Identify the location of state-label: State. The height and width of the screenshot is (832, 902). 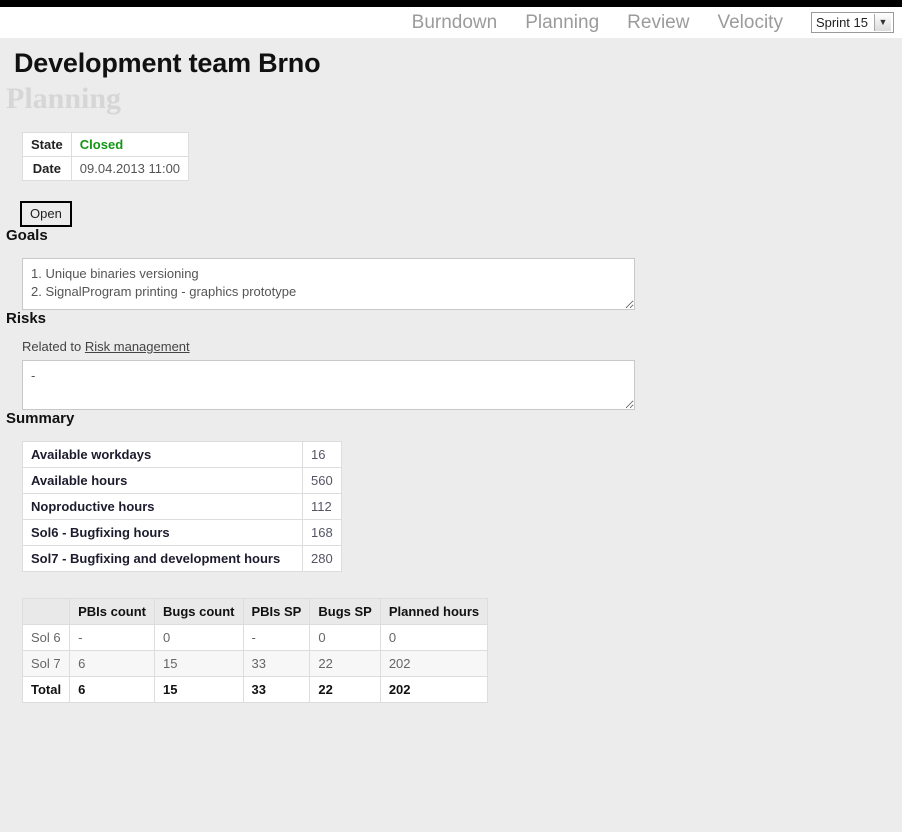
(47, 144).